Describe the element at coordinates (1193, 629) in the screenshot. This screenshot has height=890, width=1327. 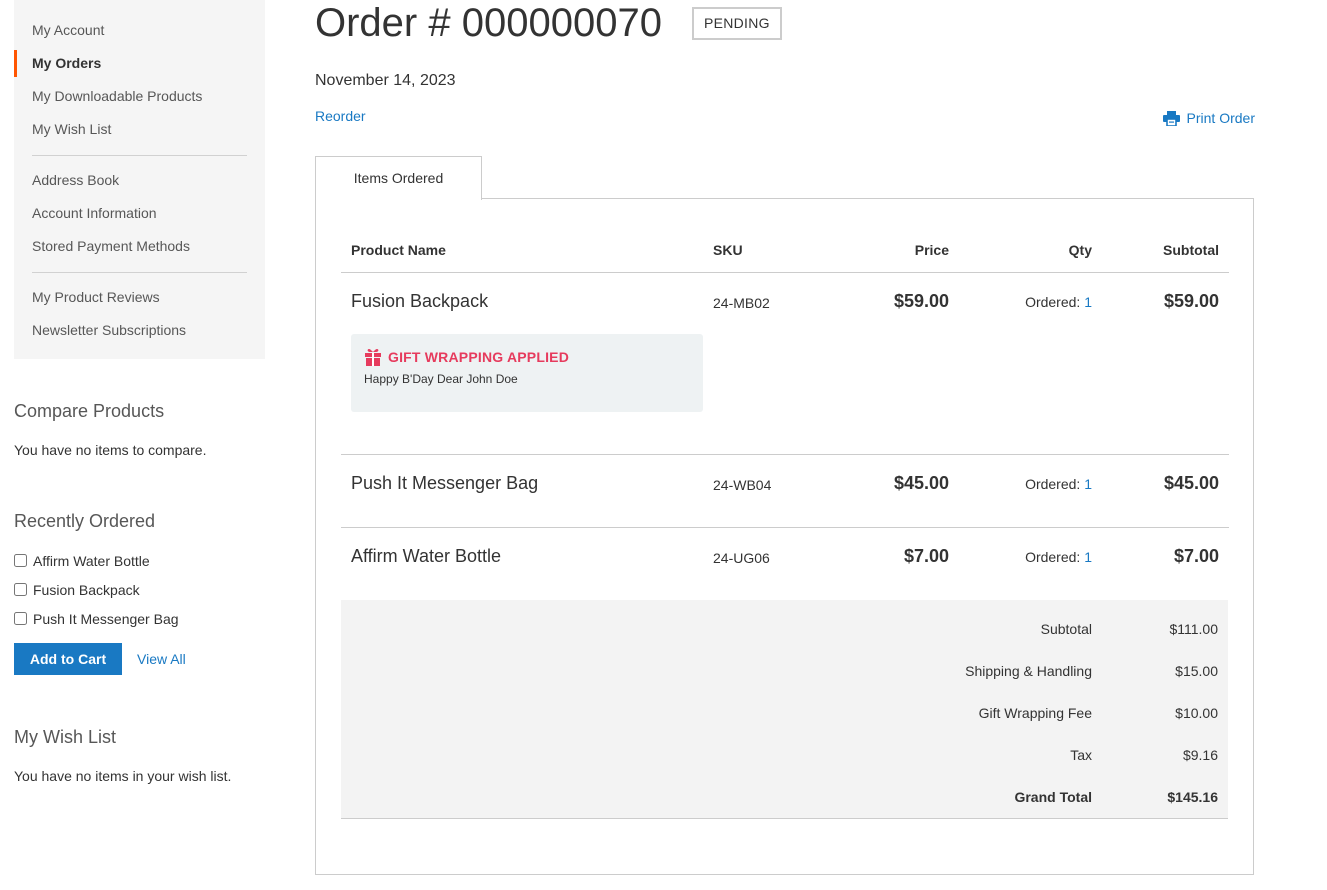
I see `total-value: $111.00` at that location.